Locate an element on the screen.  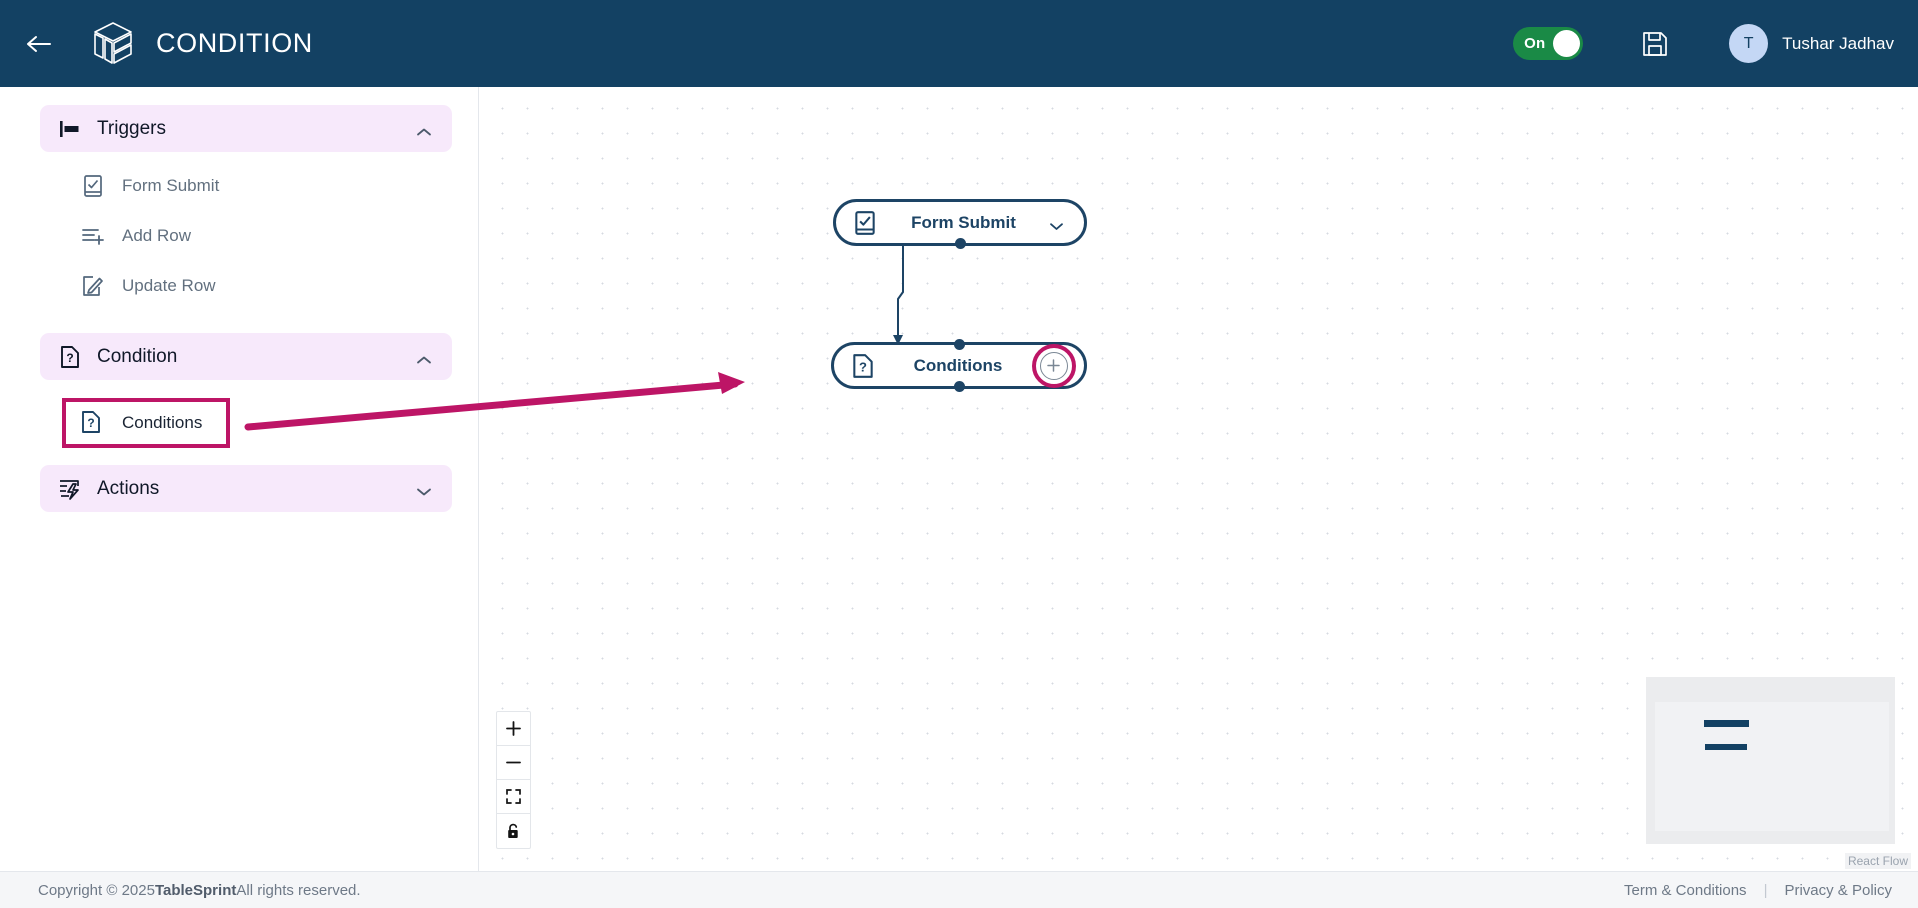
add-node-button is located at coordinates (1053, 365).